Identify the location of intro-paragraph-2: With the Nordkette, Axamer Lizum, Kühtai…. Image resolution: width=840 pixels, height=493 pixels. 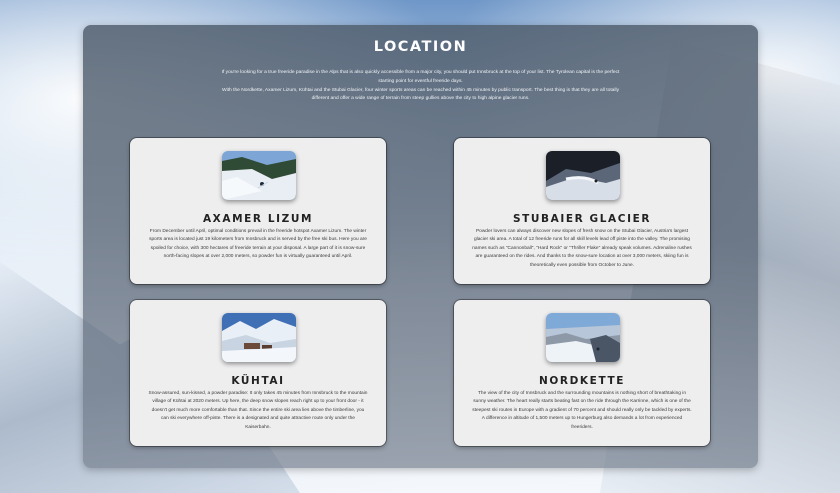
(420, 94).